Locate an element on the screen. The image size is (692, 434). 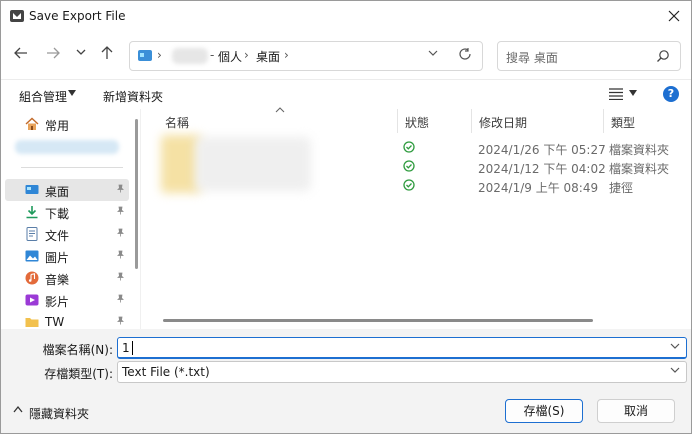
cell-type: 捷徑 is located at coordinates (621, 188).